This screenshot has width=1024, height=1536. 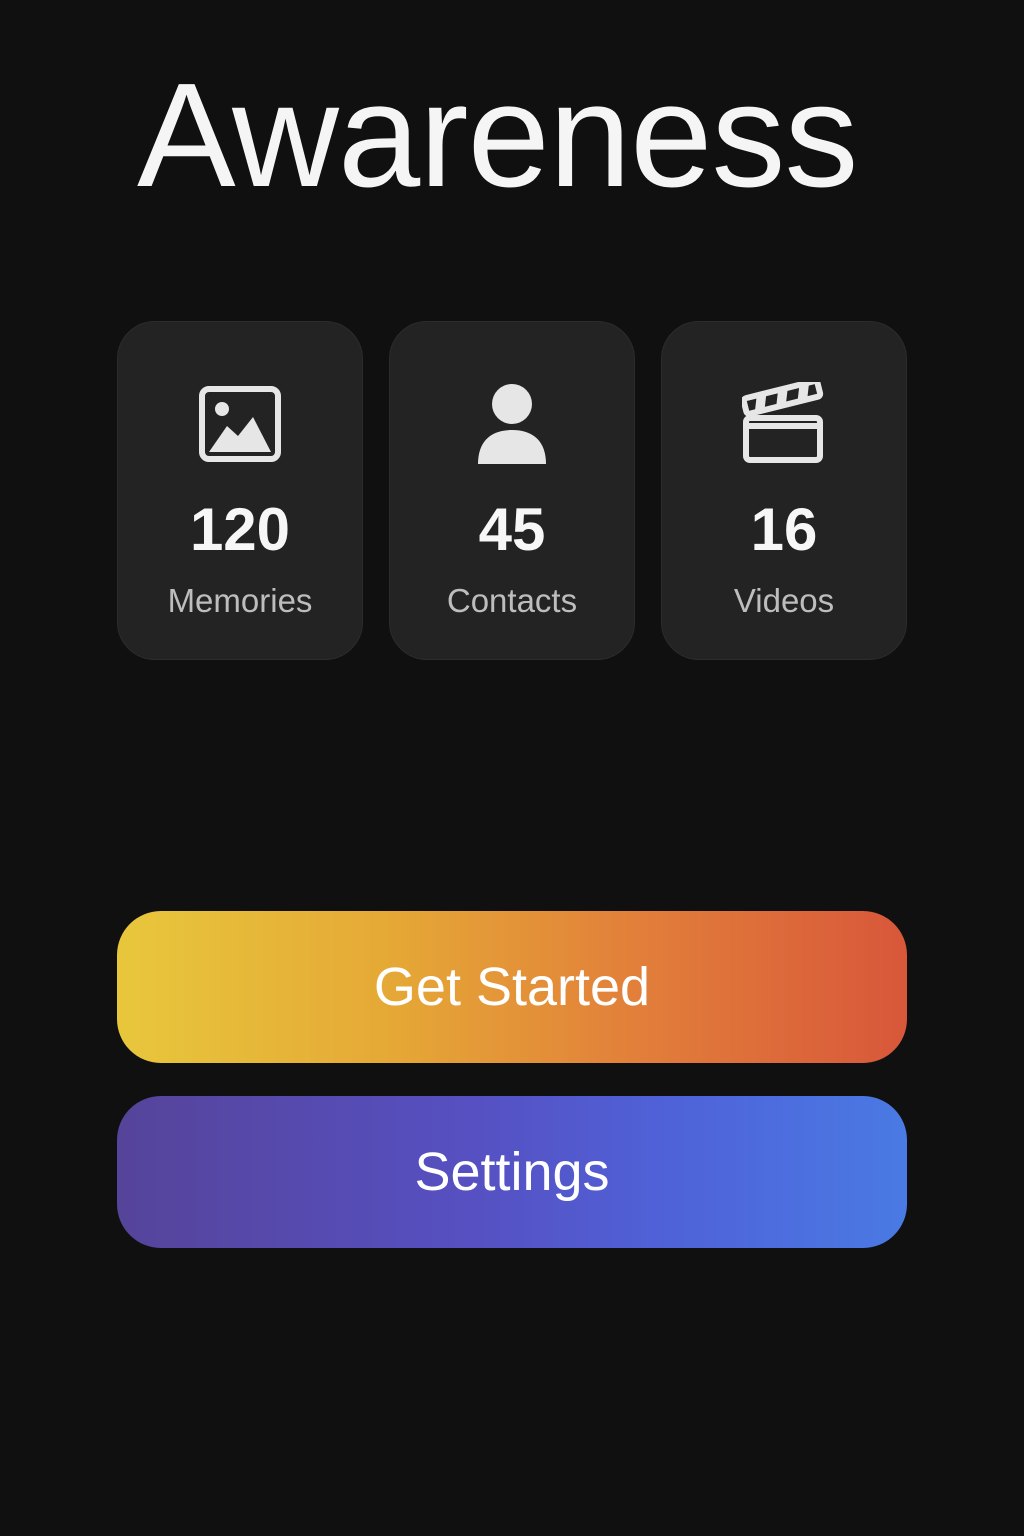 I want to click on contacts-card: 45 Contacts, so click(x=512, y=490).